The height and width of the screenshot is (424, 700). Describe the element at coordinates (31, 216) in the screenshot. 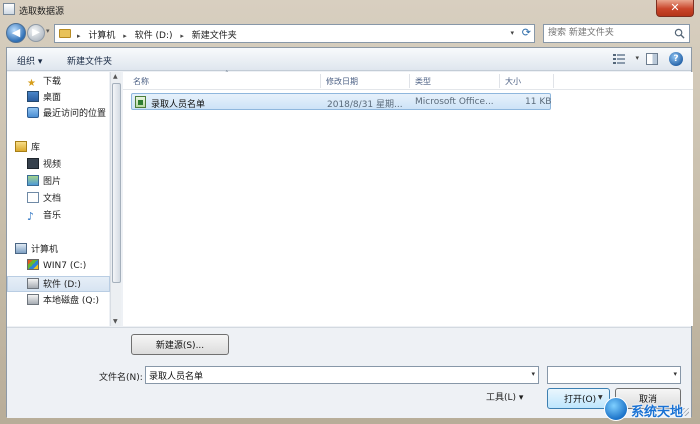

I see `music-icon: ♪` at that location.